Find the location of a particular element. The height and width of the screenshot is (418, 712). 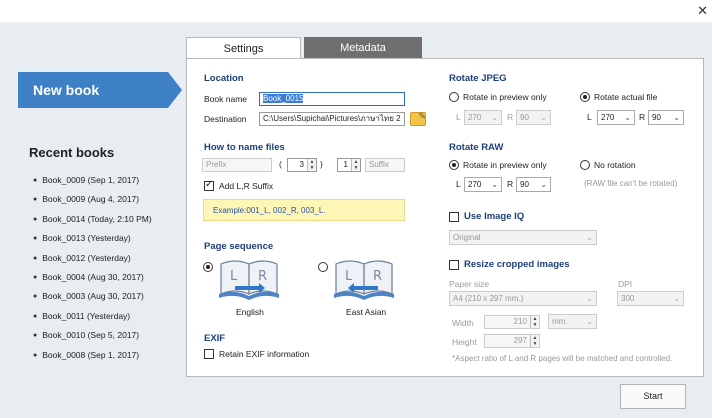

width-value: 210 is located at coordinates (520, 321).